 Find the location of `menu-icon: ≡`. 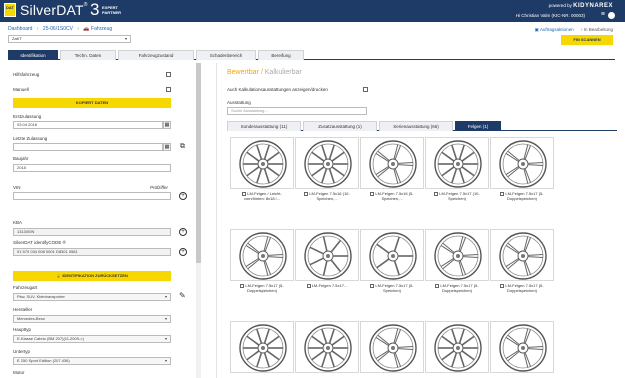

menu-icon: ≡ is located at coordinates (603, 14).